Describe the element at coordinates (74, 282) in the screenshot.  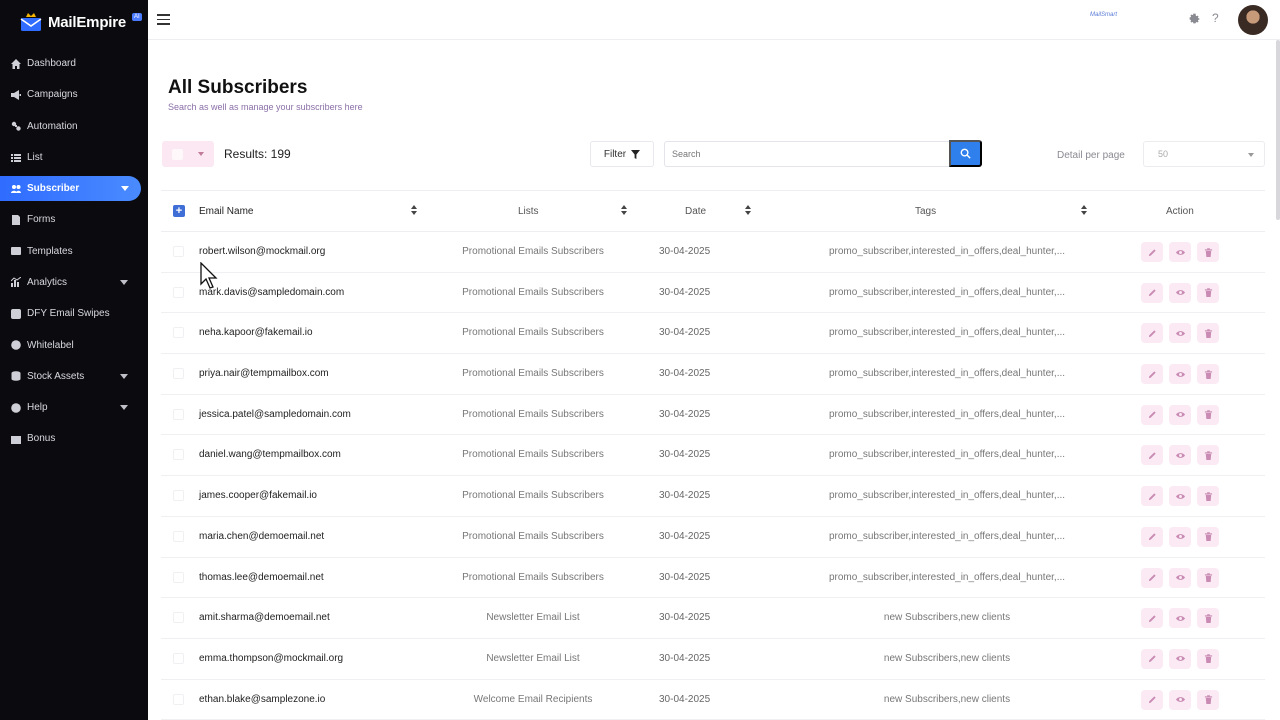
I see `sidebar-item-analytics: Analytics` at that location.